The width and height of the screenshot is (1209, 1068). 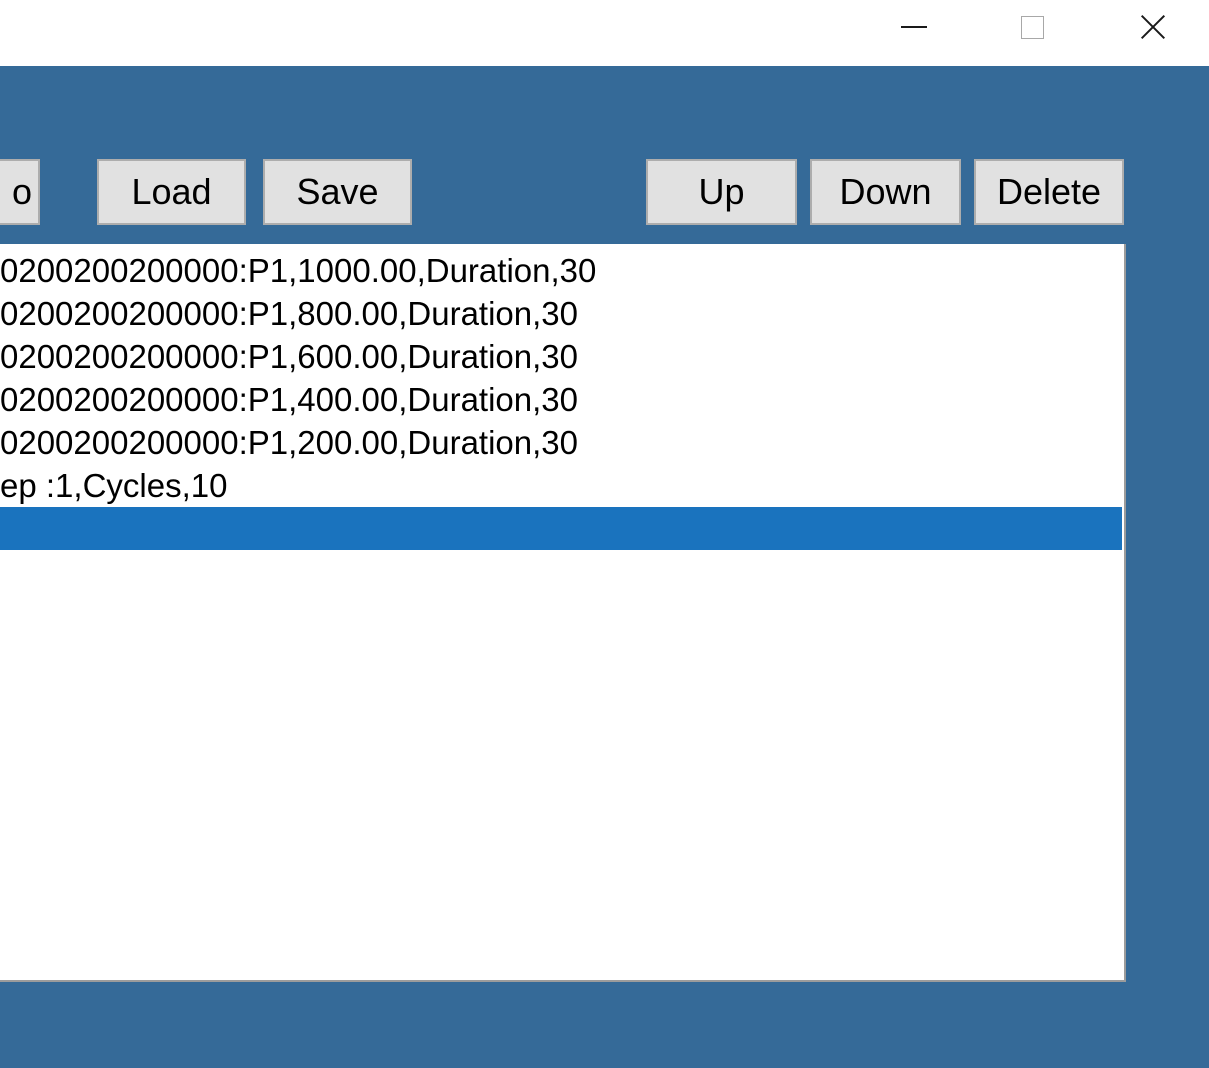 What do you see at coordinates (561, 356) in the screenshot?
I see `list-item: 0200200200000:P1,600.00,Duration,30` at bounding box center [561, 356].